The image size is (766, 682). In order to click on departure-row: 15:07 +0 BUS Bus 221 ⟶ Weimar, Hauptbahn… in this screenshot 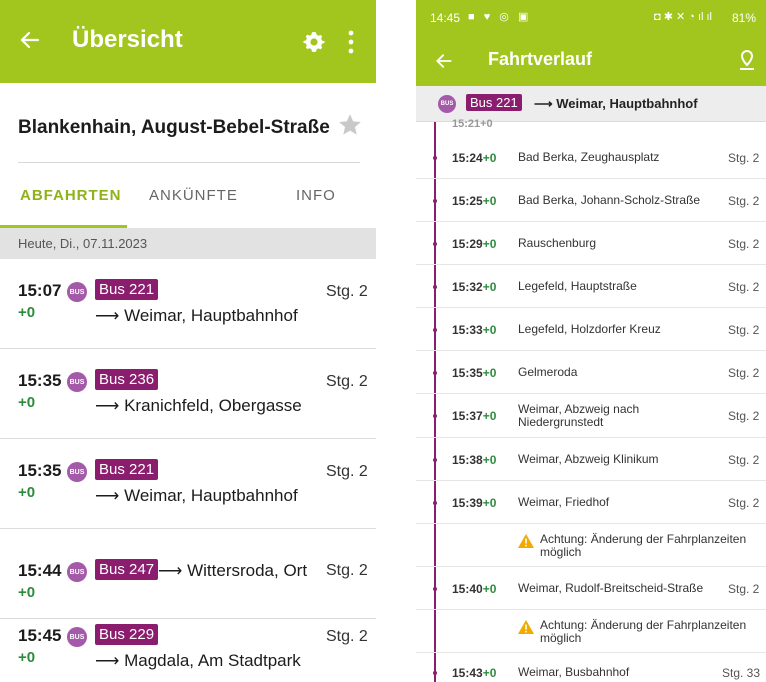, I will do `click(188, 304)`.